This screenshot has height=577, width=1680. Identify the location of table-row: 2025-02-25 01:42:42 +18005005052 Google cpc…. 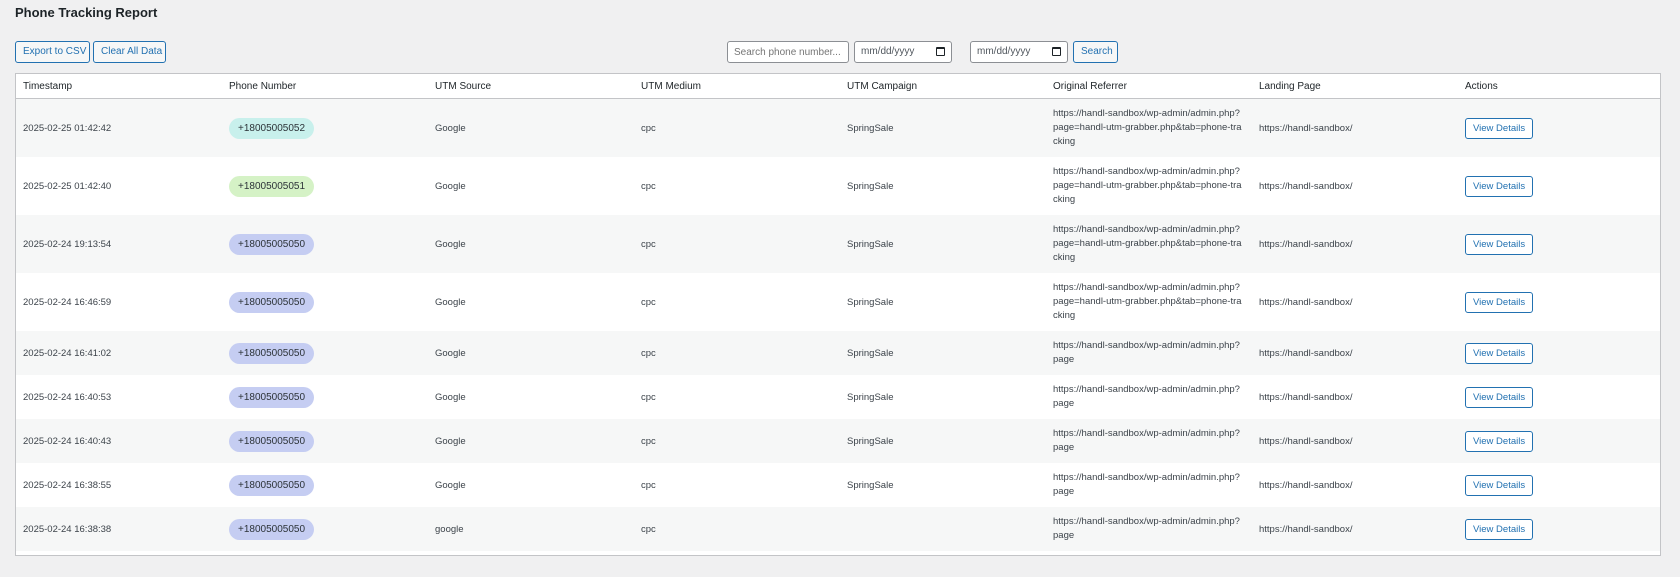
(838, 127).